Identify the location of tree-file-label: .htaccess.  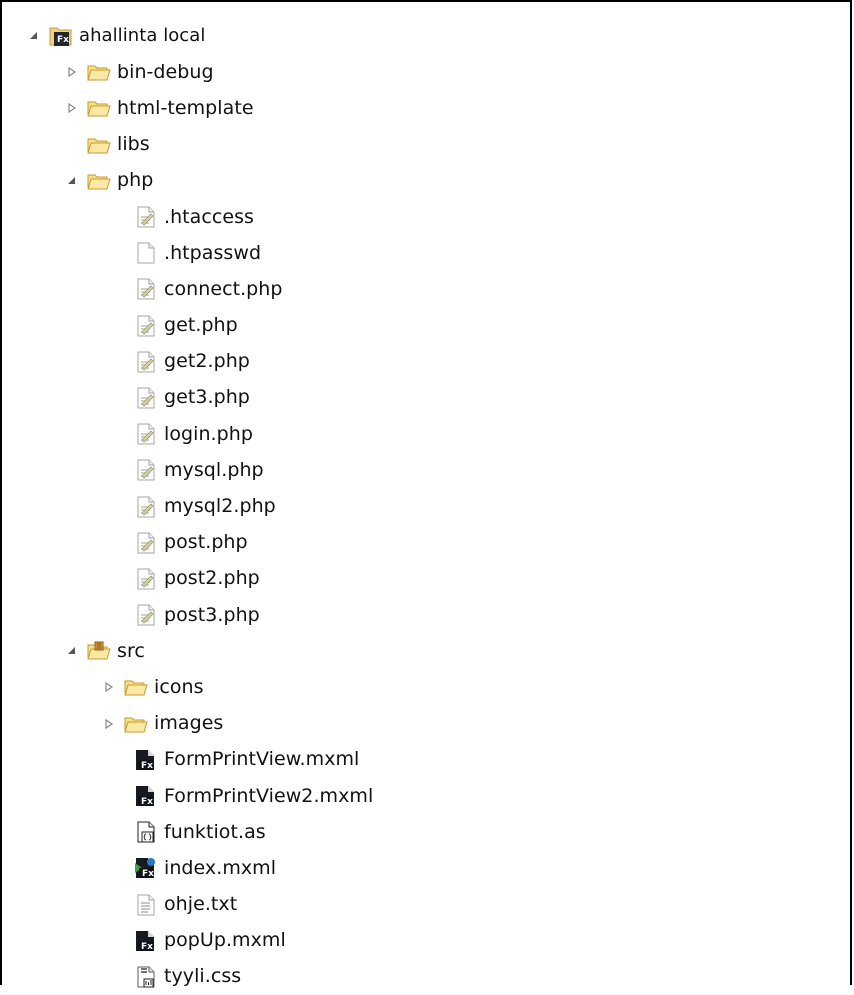
(209, 216).